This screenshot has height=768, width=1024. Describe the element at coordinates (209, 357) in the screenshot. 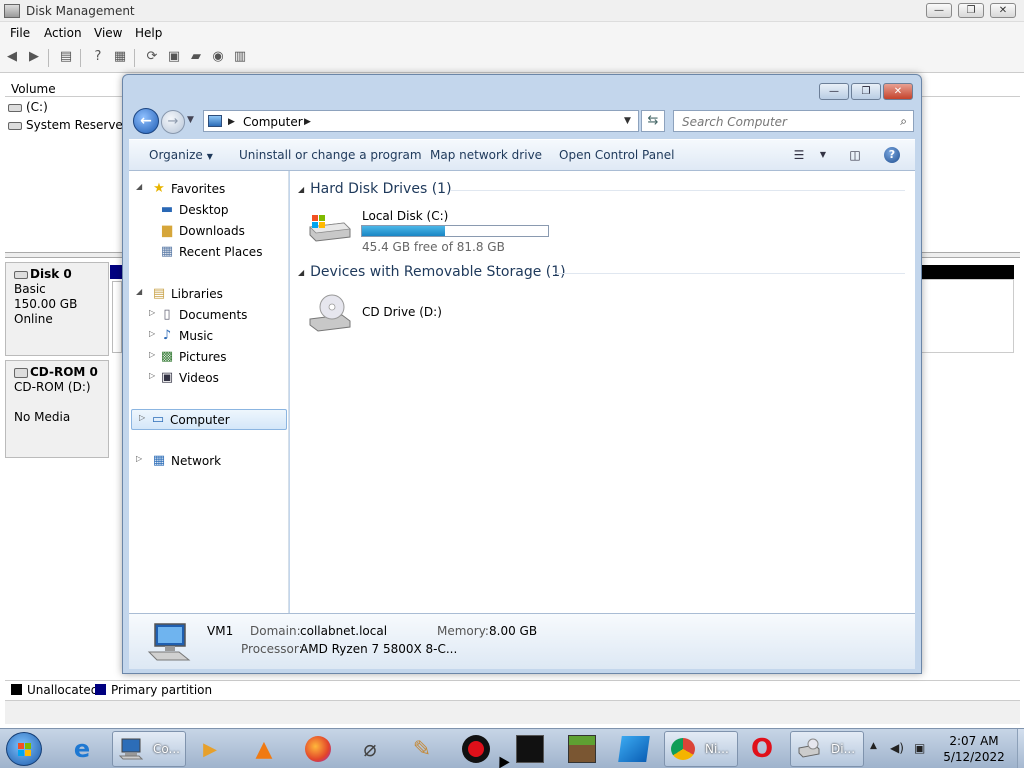

I see `nav-pictures: ▷ ▩ Pictures` at that location.